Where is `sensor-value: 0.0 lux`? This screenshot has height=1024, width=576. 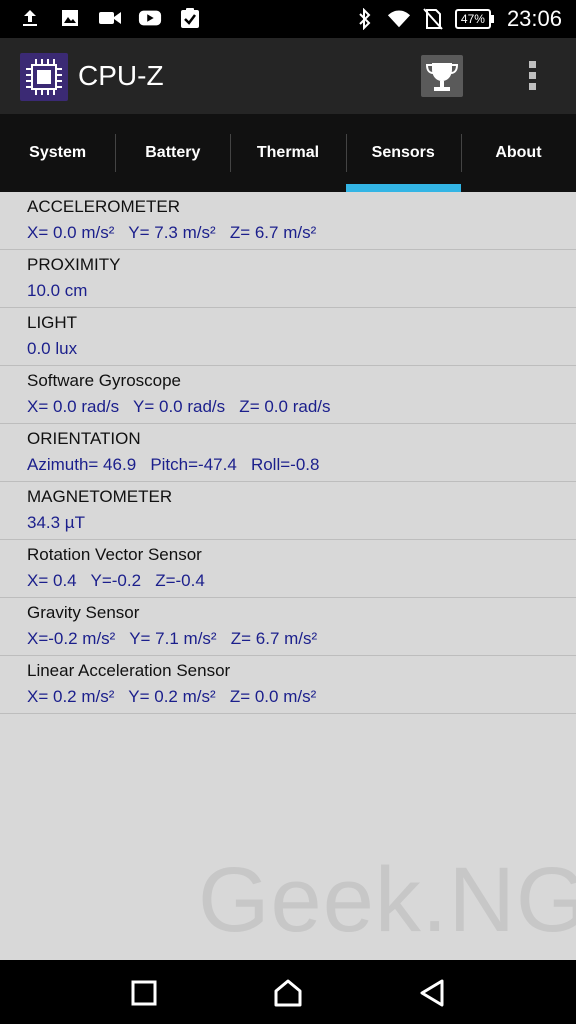 sensor-value: 0.0 lux is located at coordinates (52, 348).